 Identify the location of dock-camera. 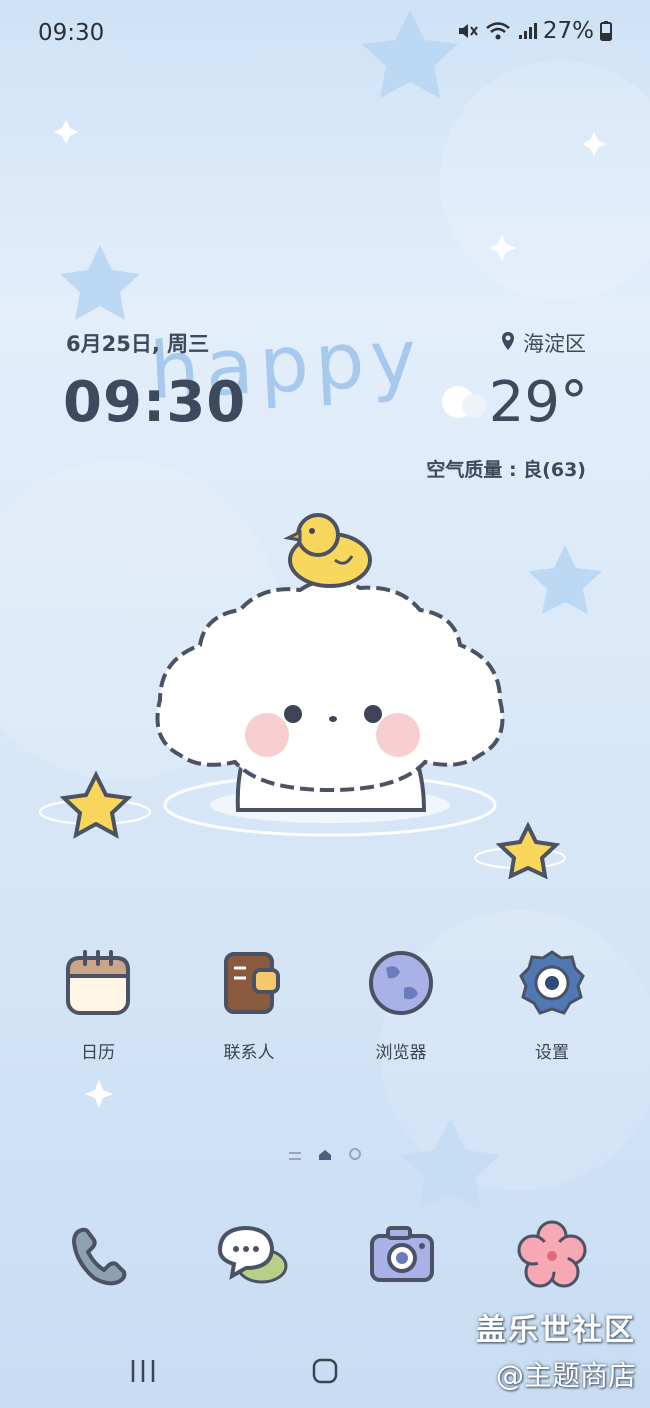
(402, 1256).